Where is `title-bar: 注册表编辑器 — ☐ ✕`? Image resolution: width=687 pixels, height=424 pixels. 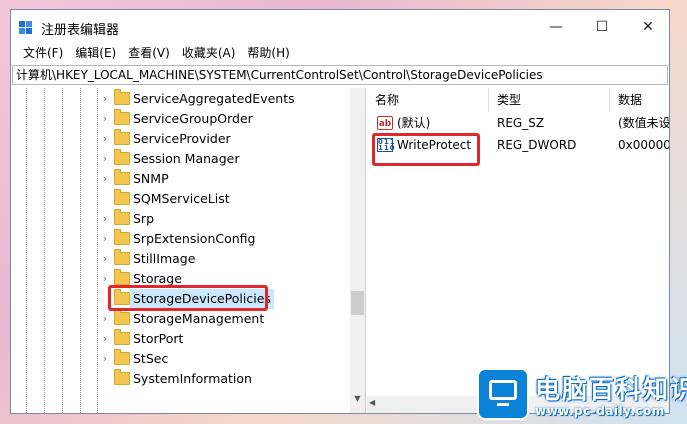 title-bar: 注册表编辑器 — ☐ ✕ is located at coordinates (340, 26).